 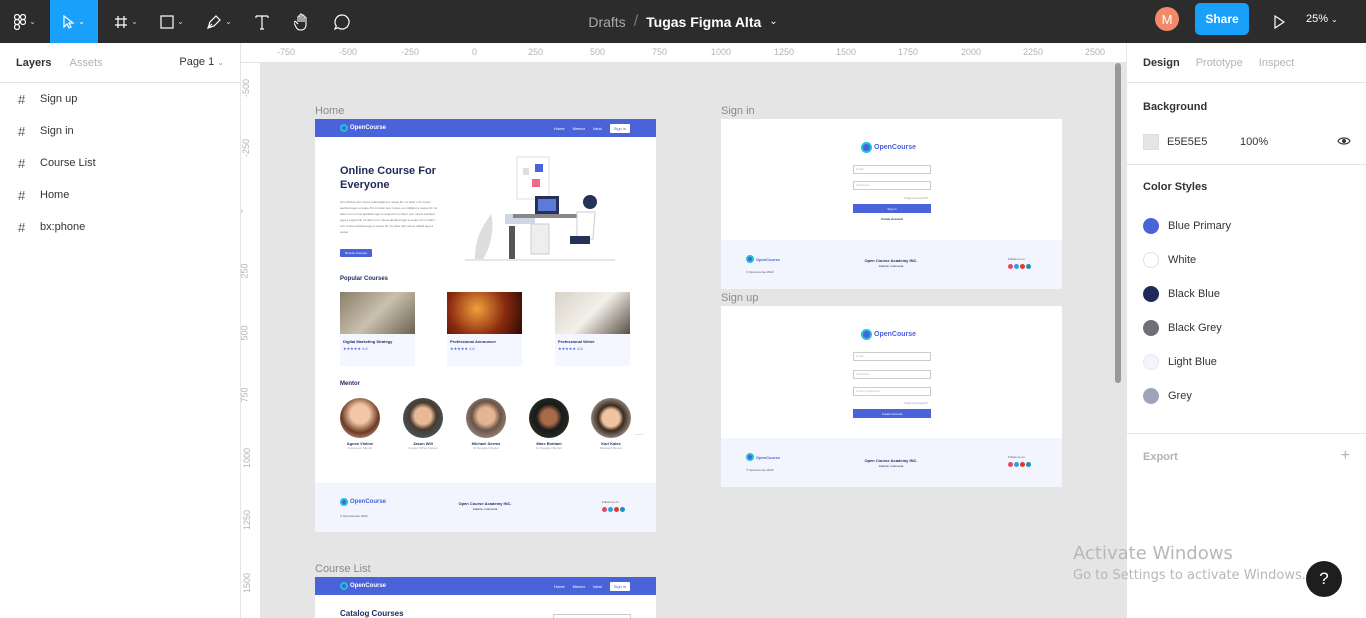 What do you see at coordinates (22, 99) in the screenshot?
I see `frame-icon: #` at bounding box center [22, 99].